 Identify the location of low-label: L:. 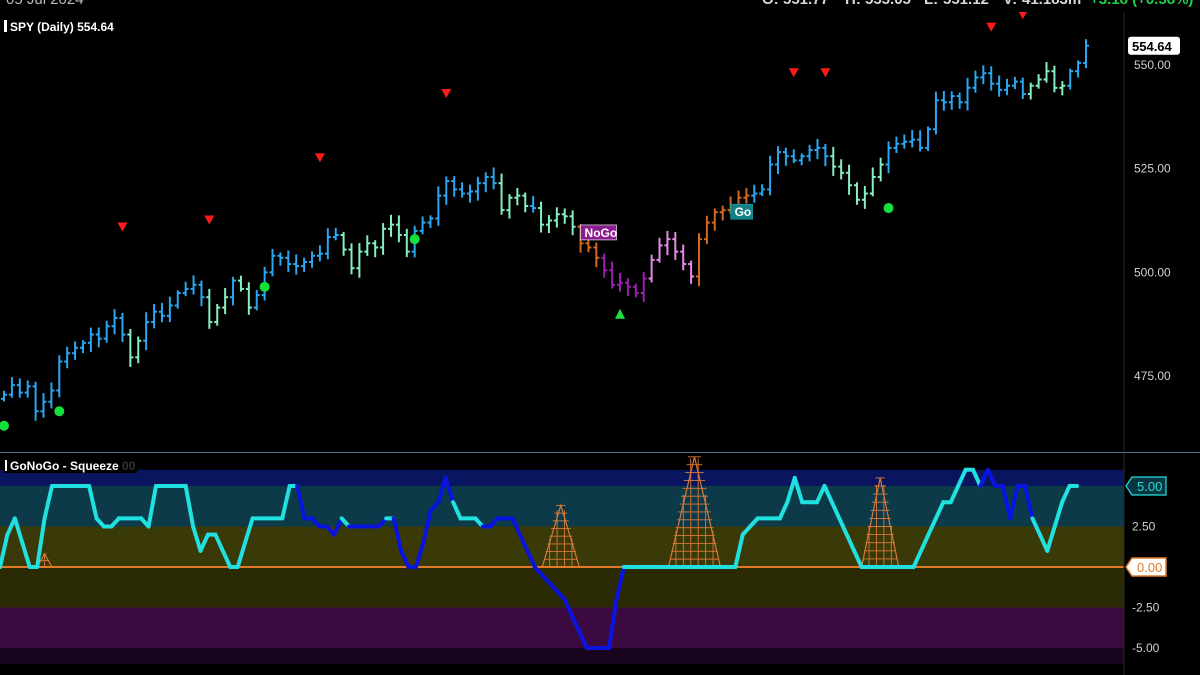
(931, 4).